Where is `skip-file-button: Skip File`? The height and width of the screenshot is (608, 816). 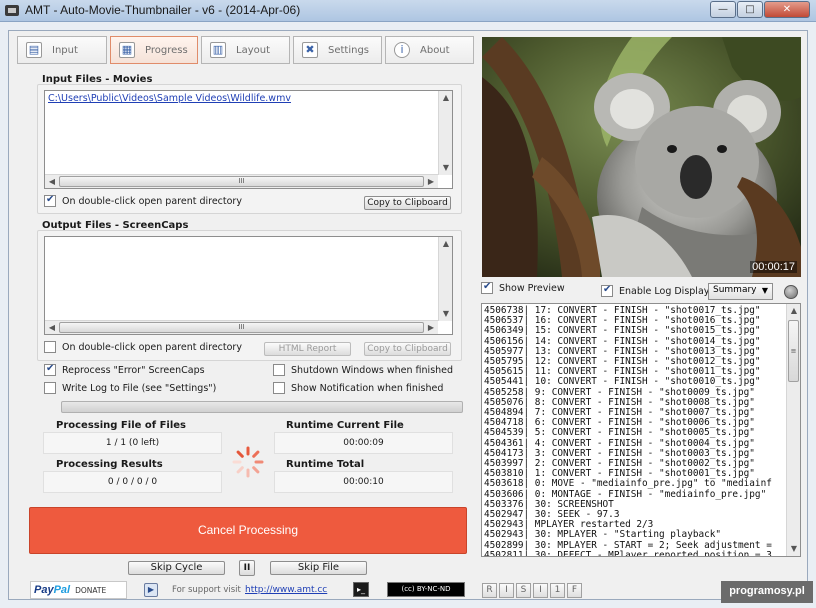 skip-file-button: Skip File is located at coordinates (318, 568).